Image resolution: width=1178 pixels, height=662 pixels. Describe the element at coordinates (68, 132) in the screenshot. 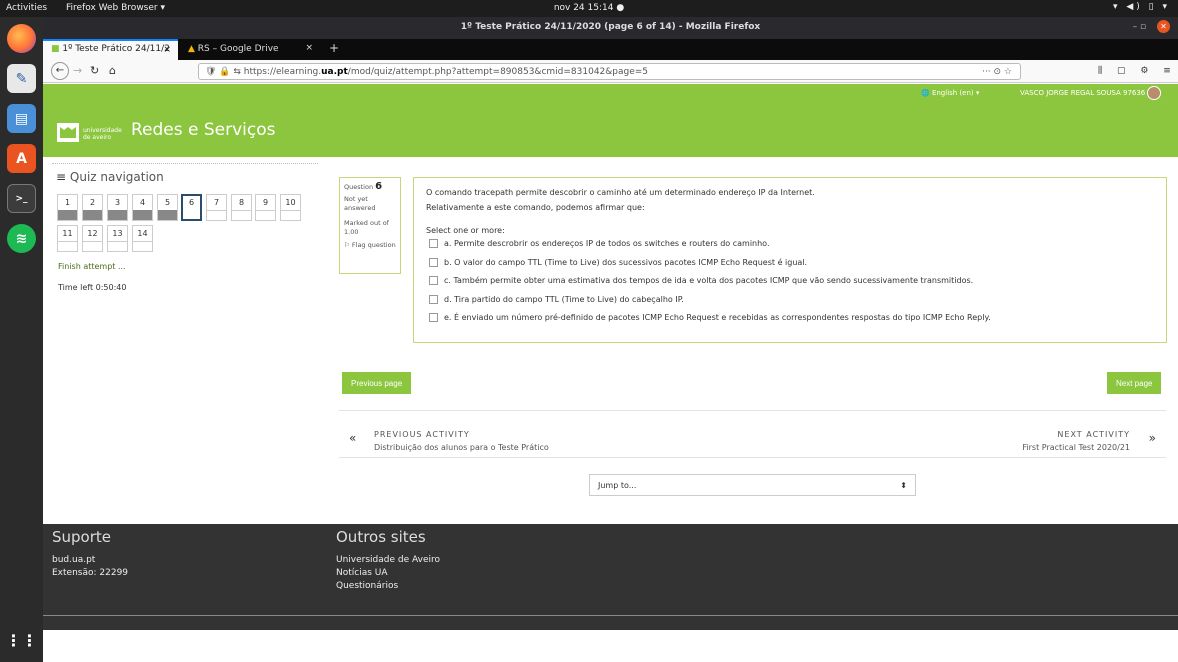

I see `ua-logo-icon` at that location.